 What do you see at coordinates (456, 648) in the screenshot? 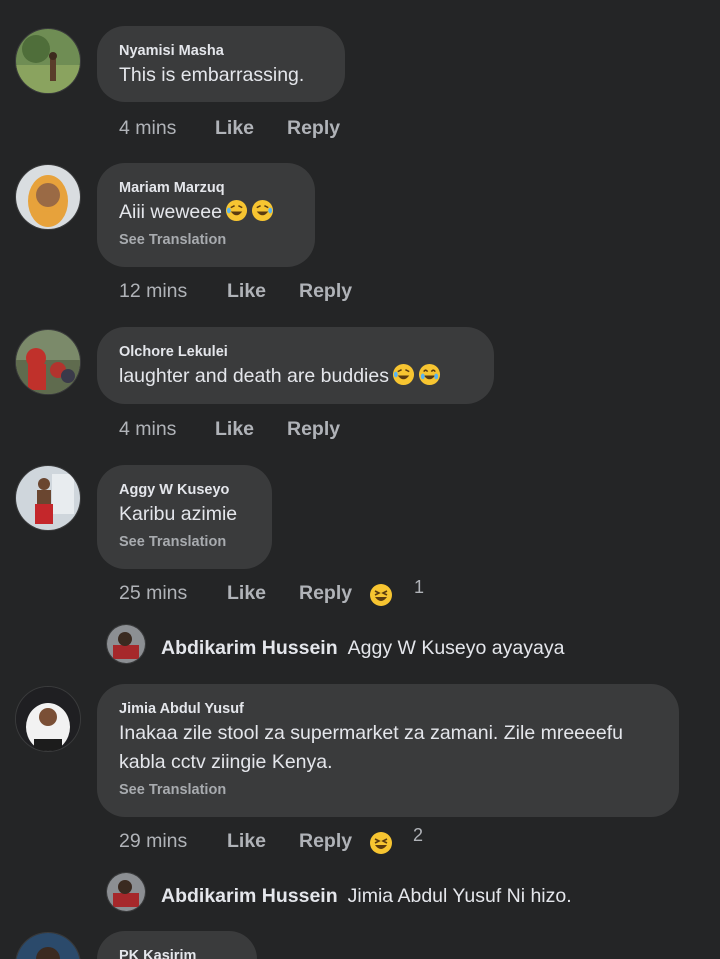
I see `reply-text: Aggy W Kuseyo ayayaya` at bounding box center [456, 648].